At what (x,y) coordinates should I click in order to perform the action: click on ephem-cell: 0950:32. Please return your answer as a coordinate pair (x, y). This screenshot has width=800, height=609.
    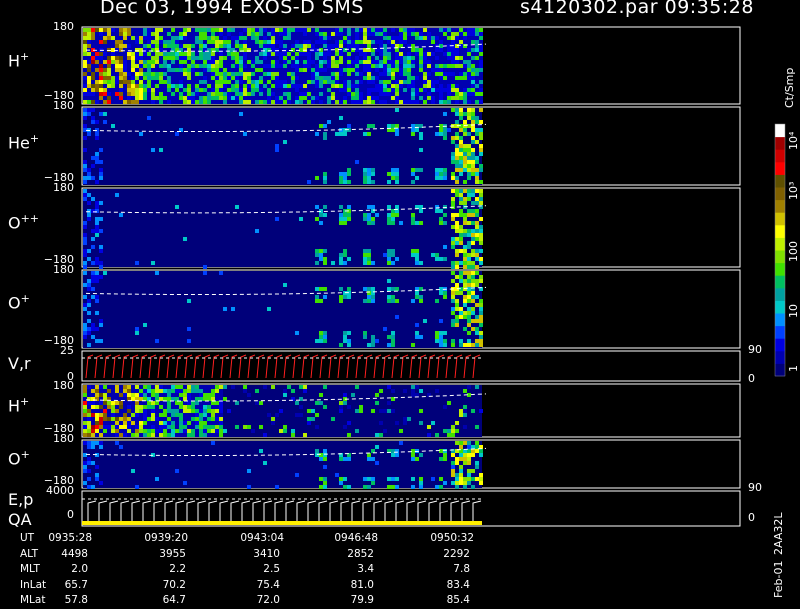
    Looking at the image, I should click on (452, 538).